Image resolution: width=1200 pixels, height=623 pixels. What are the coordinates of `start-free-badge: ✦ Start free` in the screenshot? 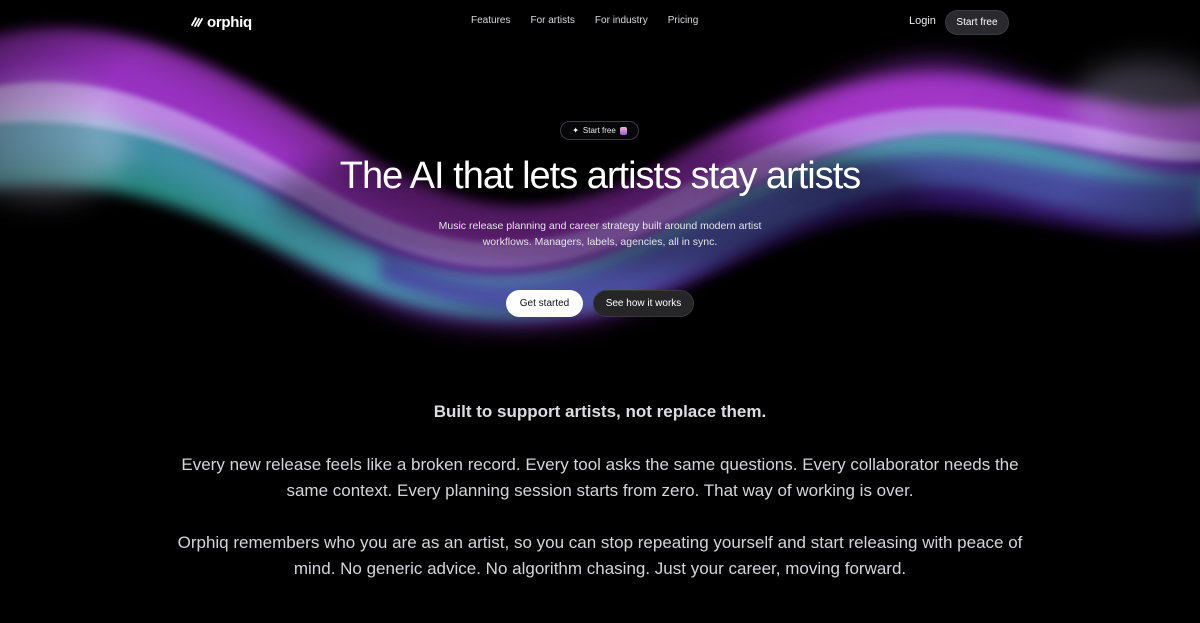 It's located at (599, 130).